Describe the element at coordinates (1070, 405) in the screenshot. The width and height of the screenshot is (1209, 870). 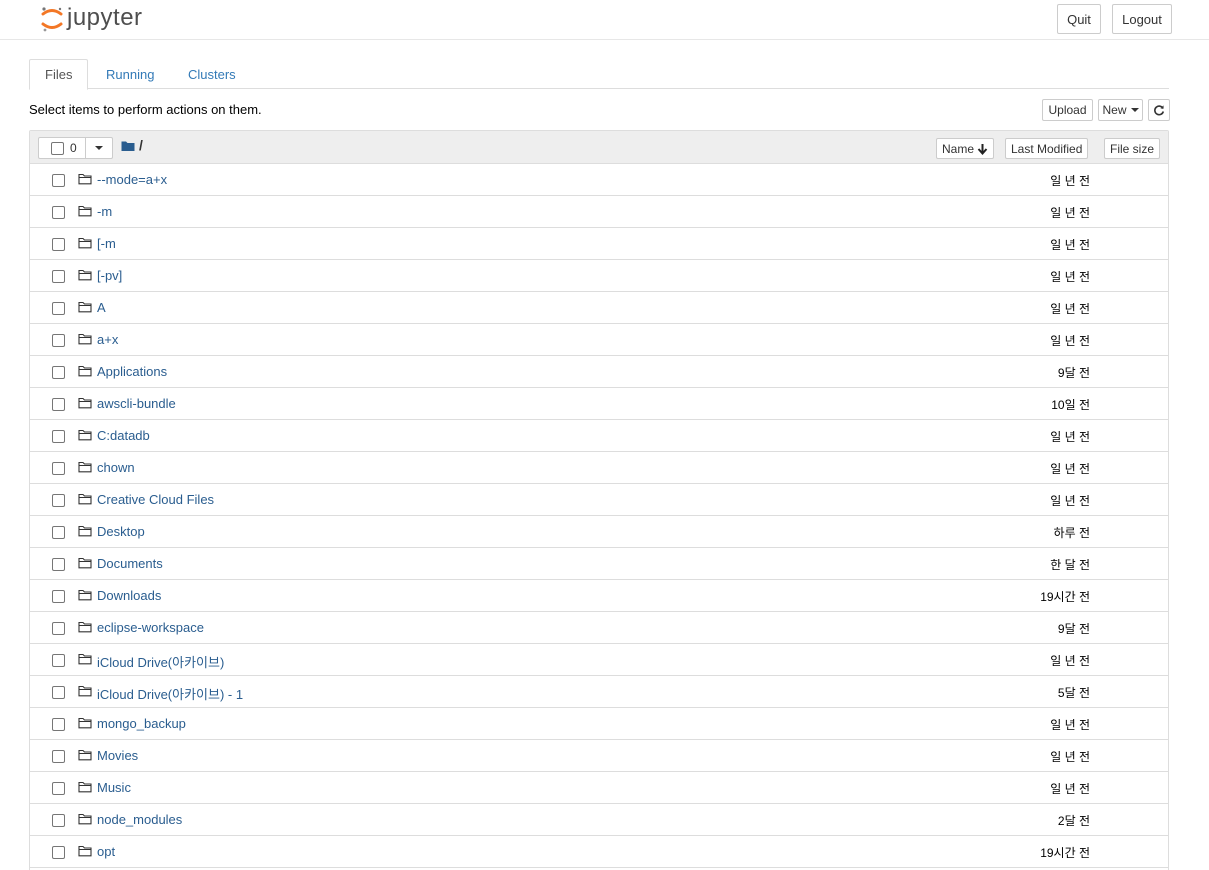
I see `last-modified: 10일 전` at that location.